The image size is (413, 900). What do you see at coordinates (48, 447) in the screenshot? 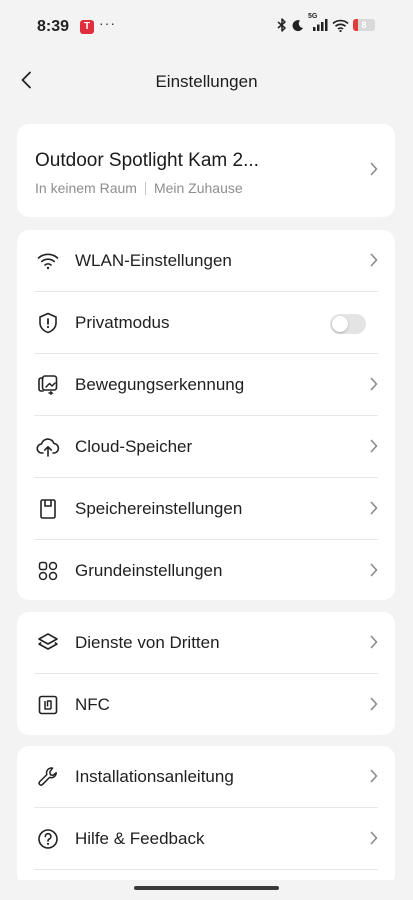
I see `cloud-upload-icon` at bounding box center [48, 447].